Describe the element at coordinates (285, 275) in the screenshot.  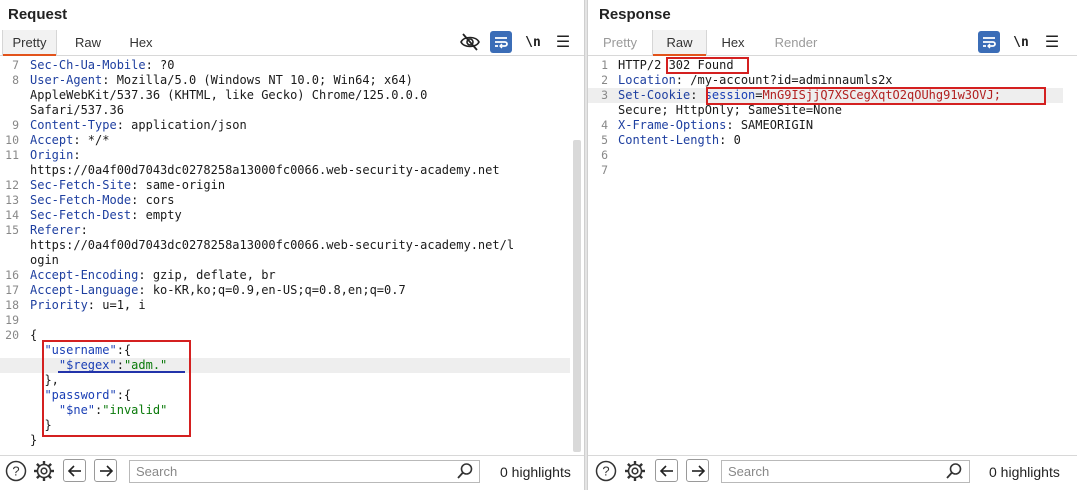
I see `code-line: 16 Accept-Encoding: gzip, deflate, br` at that location.